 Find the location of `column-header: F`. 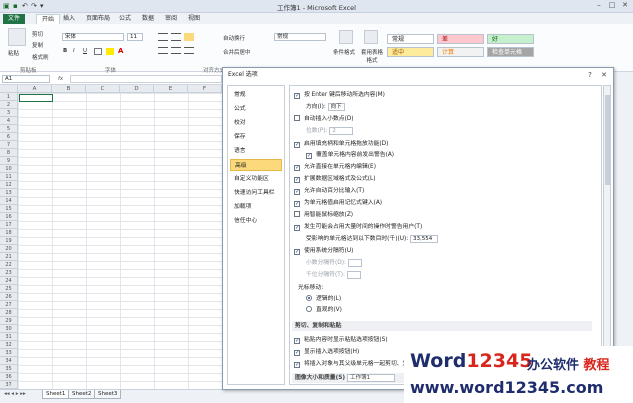

column-header: F is located at coordinates (205, 89).